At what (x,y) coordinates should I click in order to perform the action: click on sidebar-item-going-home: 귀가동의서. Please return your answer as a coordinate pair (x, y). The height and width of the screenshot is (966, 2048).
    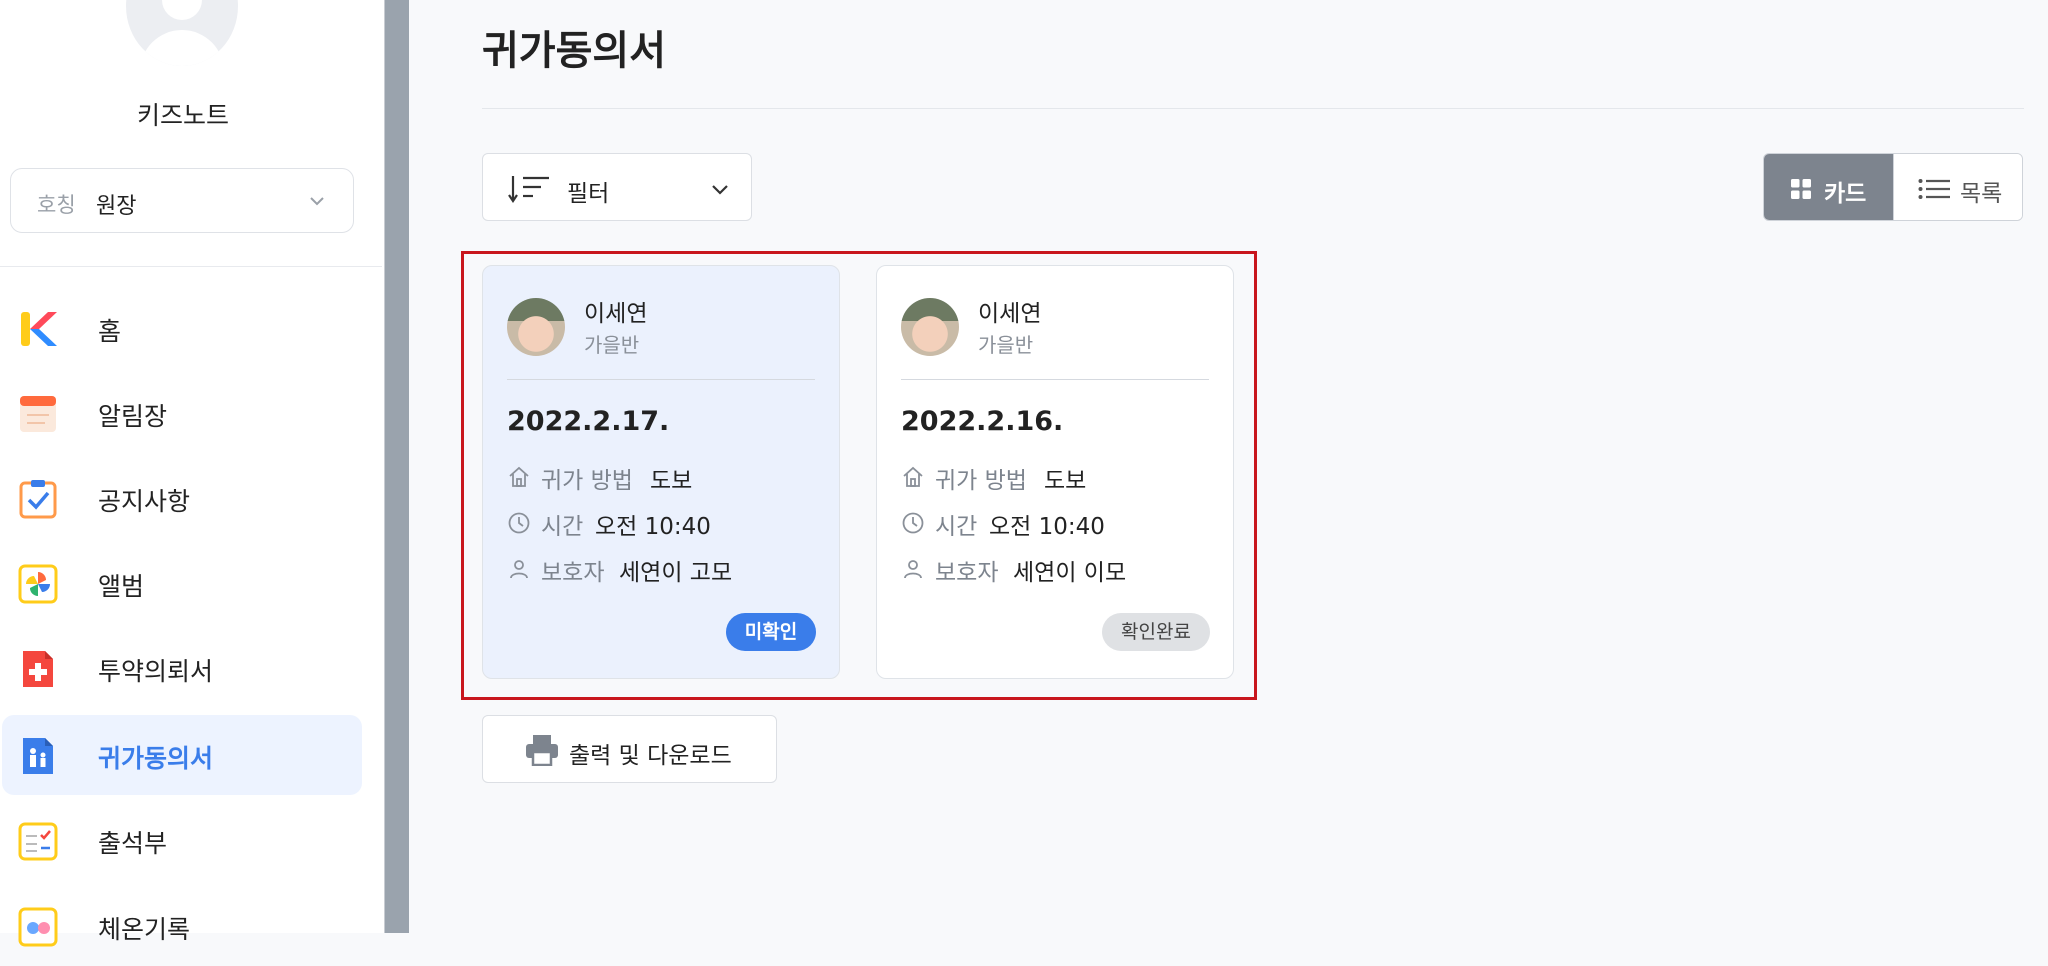
    Looking at the image, I should click on (182, 755).